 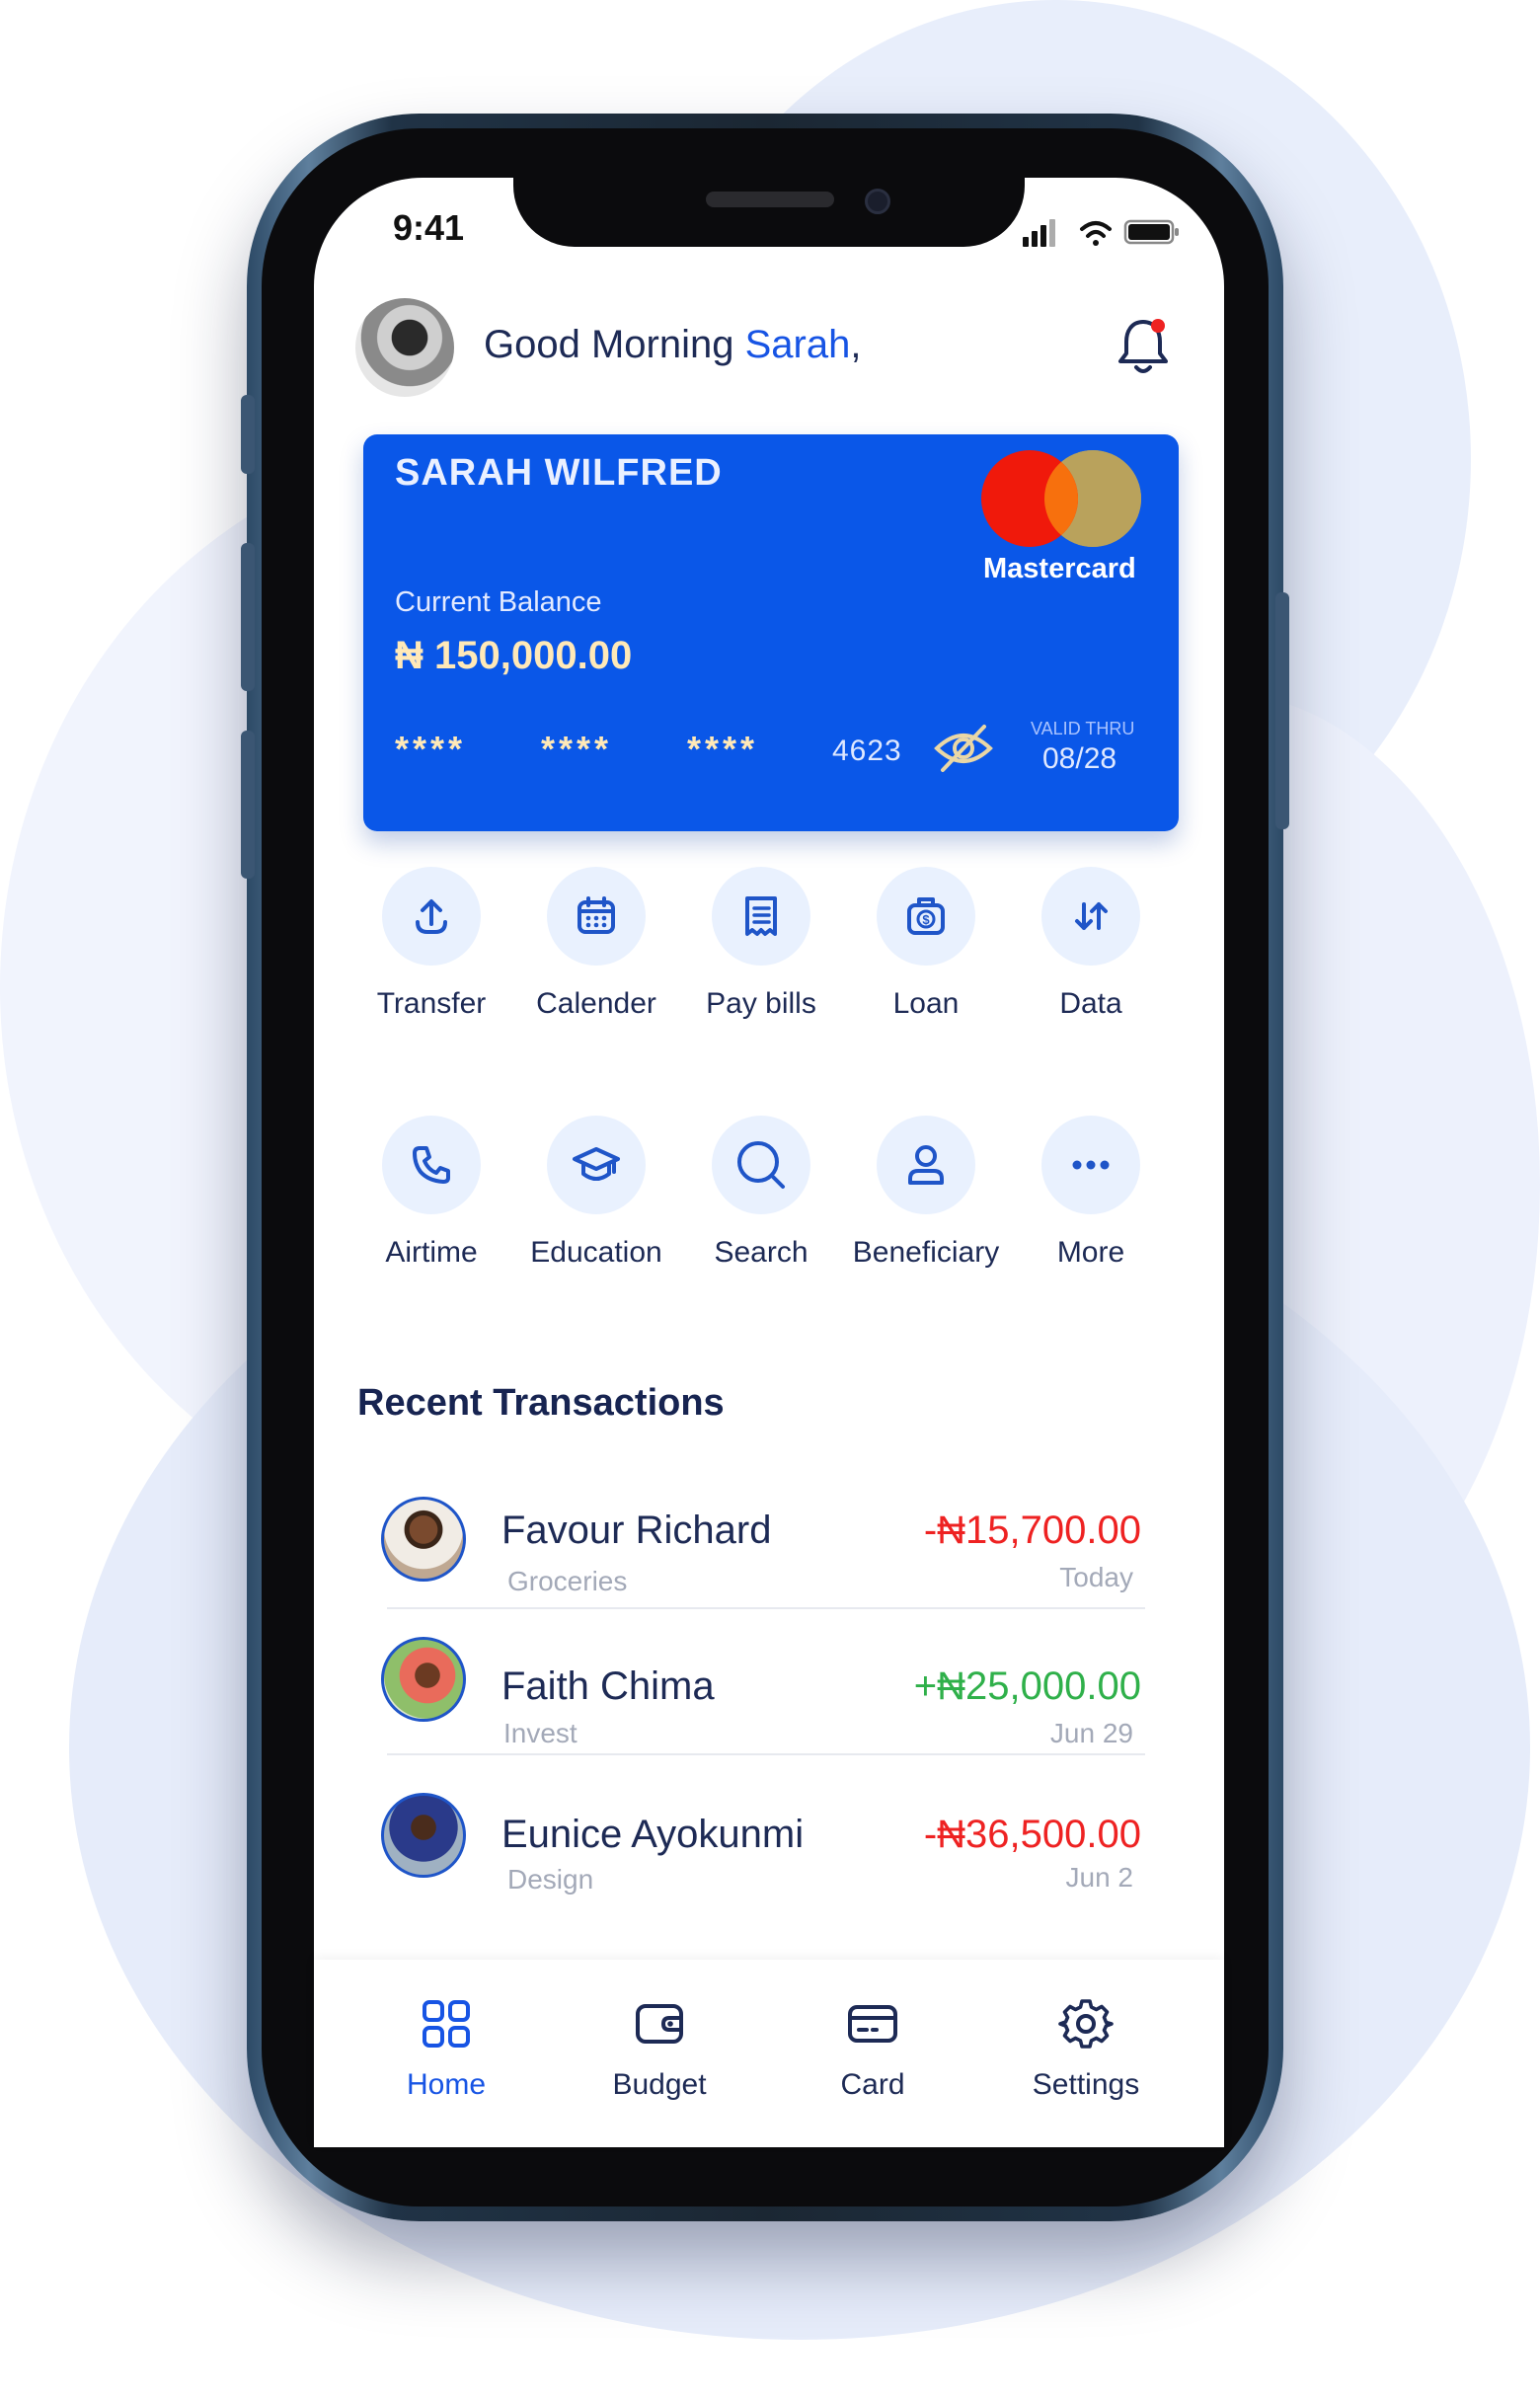 I want to click on eye-slash-icon, so click(x=963, y=748).